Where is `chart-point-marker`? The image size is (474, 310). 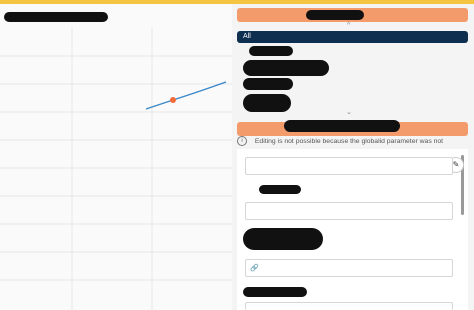 chart-point-marker is located at coordinates (173, 100).